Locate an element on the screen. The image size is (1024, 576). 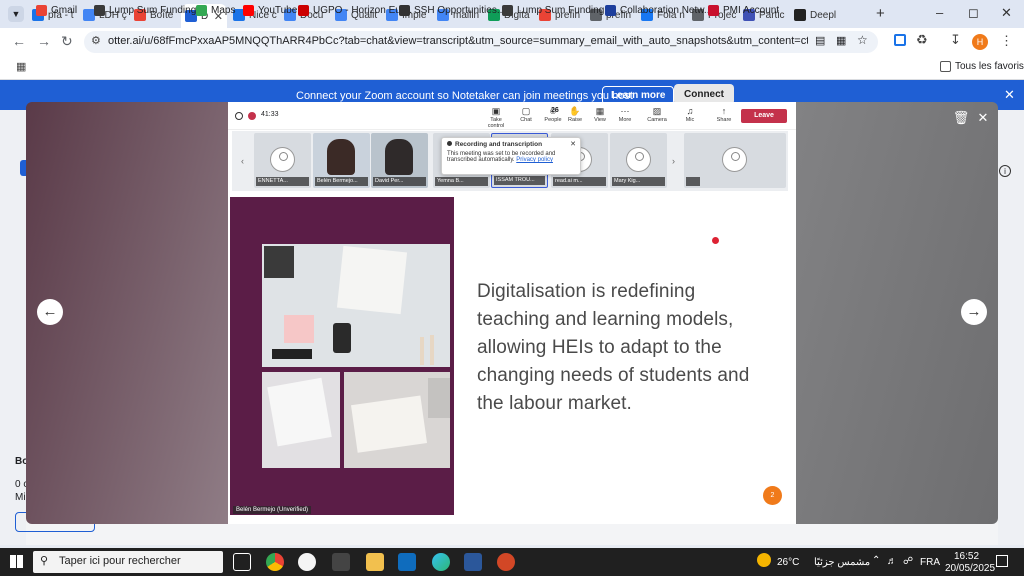
bookmarks-bar is located at coordinates (512, 68).